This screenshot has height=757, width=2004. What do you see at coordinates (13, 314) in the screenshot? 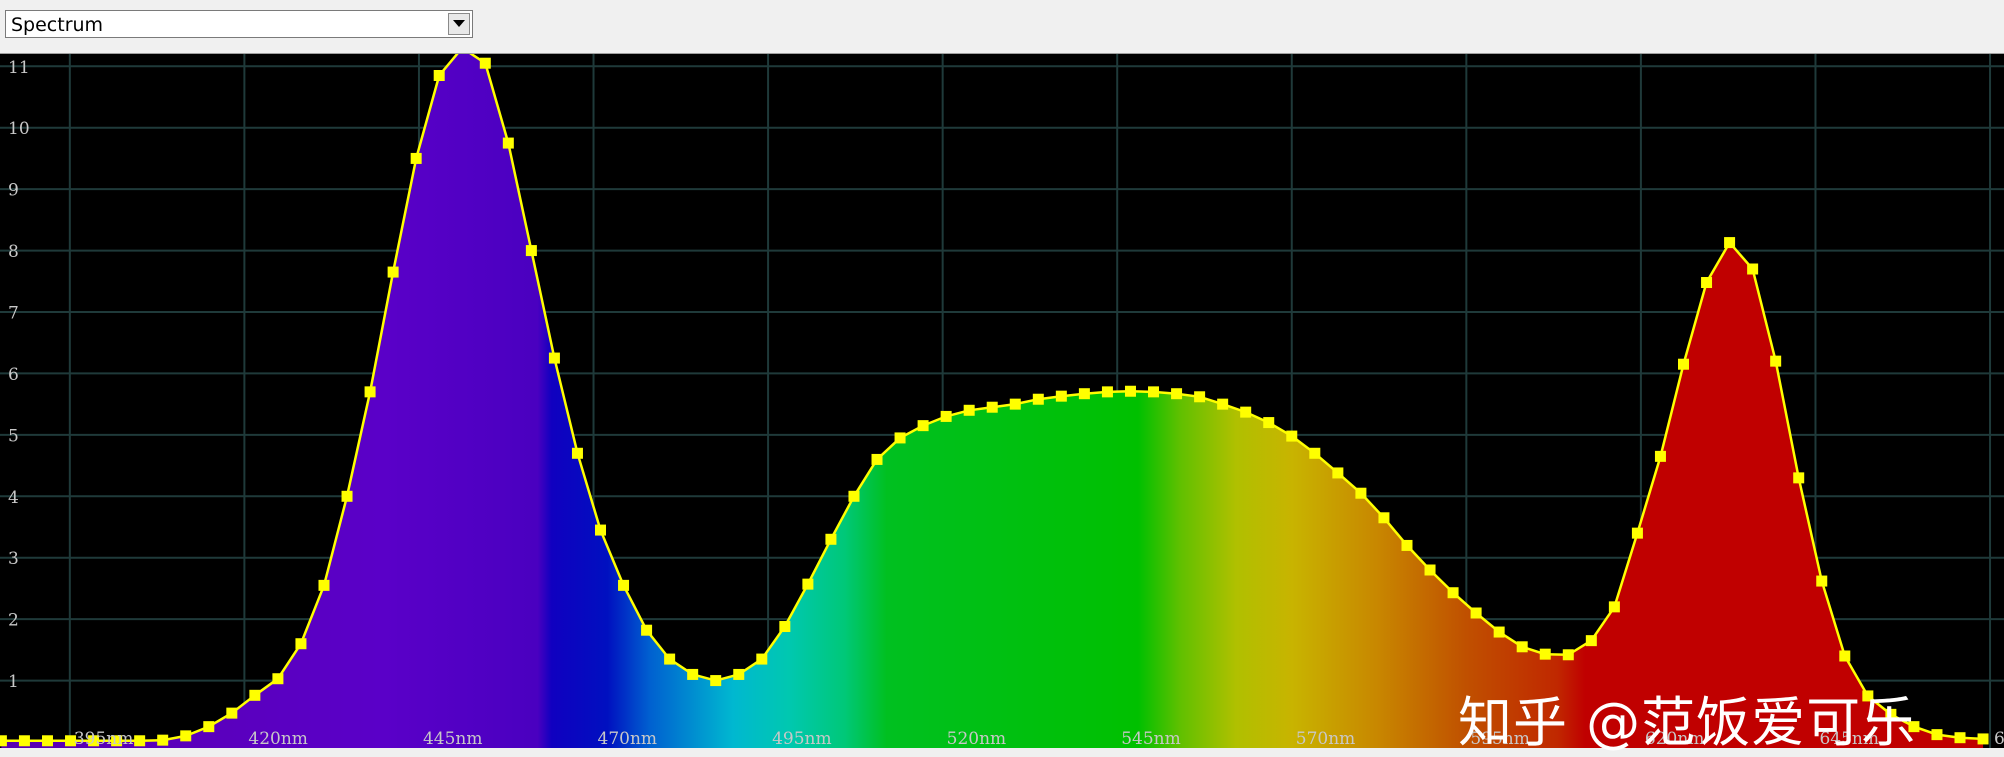
I see `y-tick-label: 7` at bounding box center [13, 314].